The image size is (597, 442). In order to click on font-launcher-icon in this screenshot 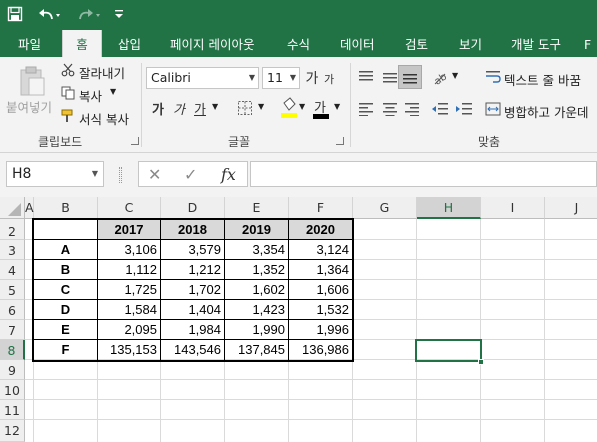, I will do `click(340, 141)`.